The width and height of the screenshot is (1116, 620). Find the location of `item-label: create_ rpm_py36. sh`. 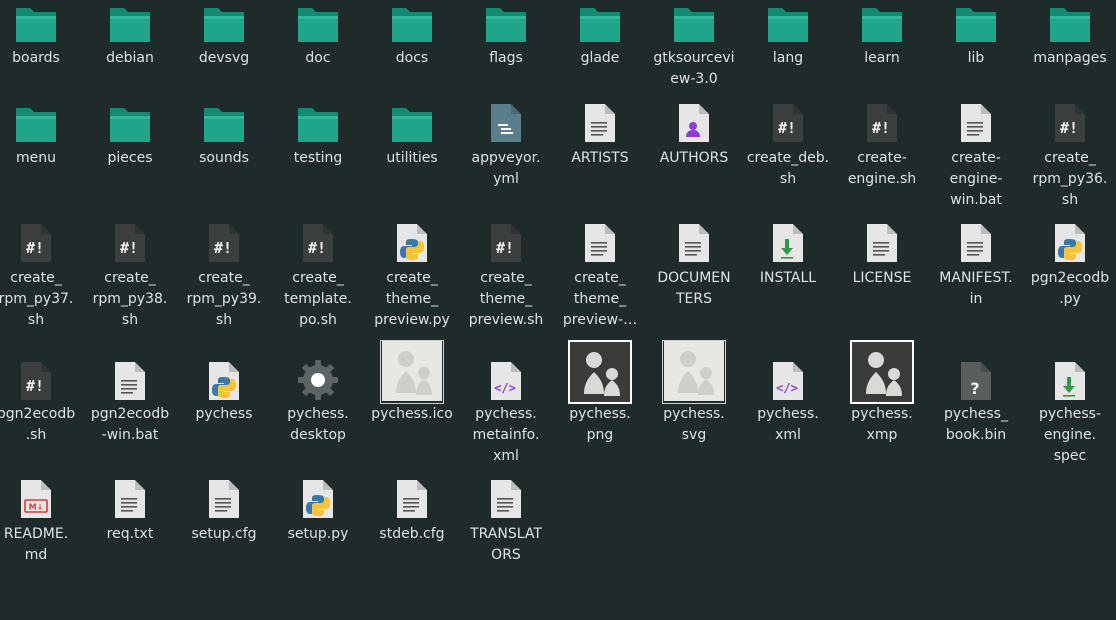

item-label: create_ rpm_py36. sh is located at coordinates (1070, 179).